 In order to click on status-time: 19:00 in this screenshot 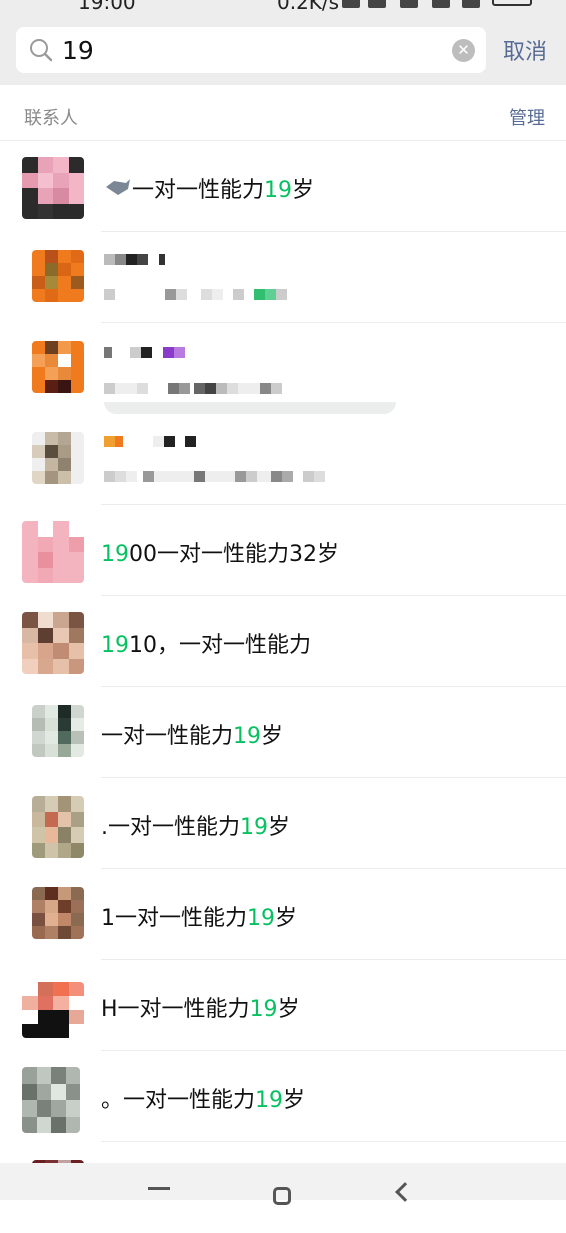, I will do `click(107, 7)`.